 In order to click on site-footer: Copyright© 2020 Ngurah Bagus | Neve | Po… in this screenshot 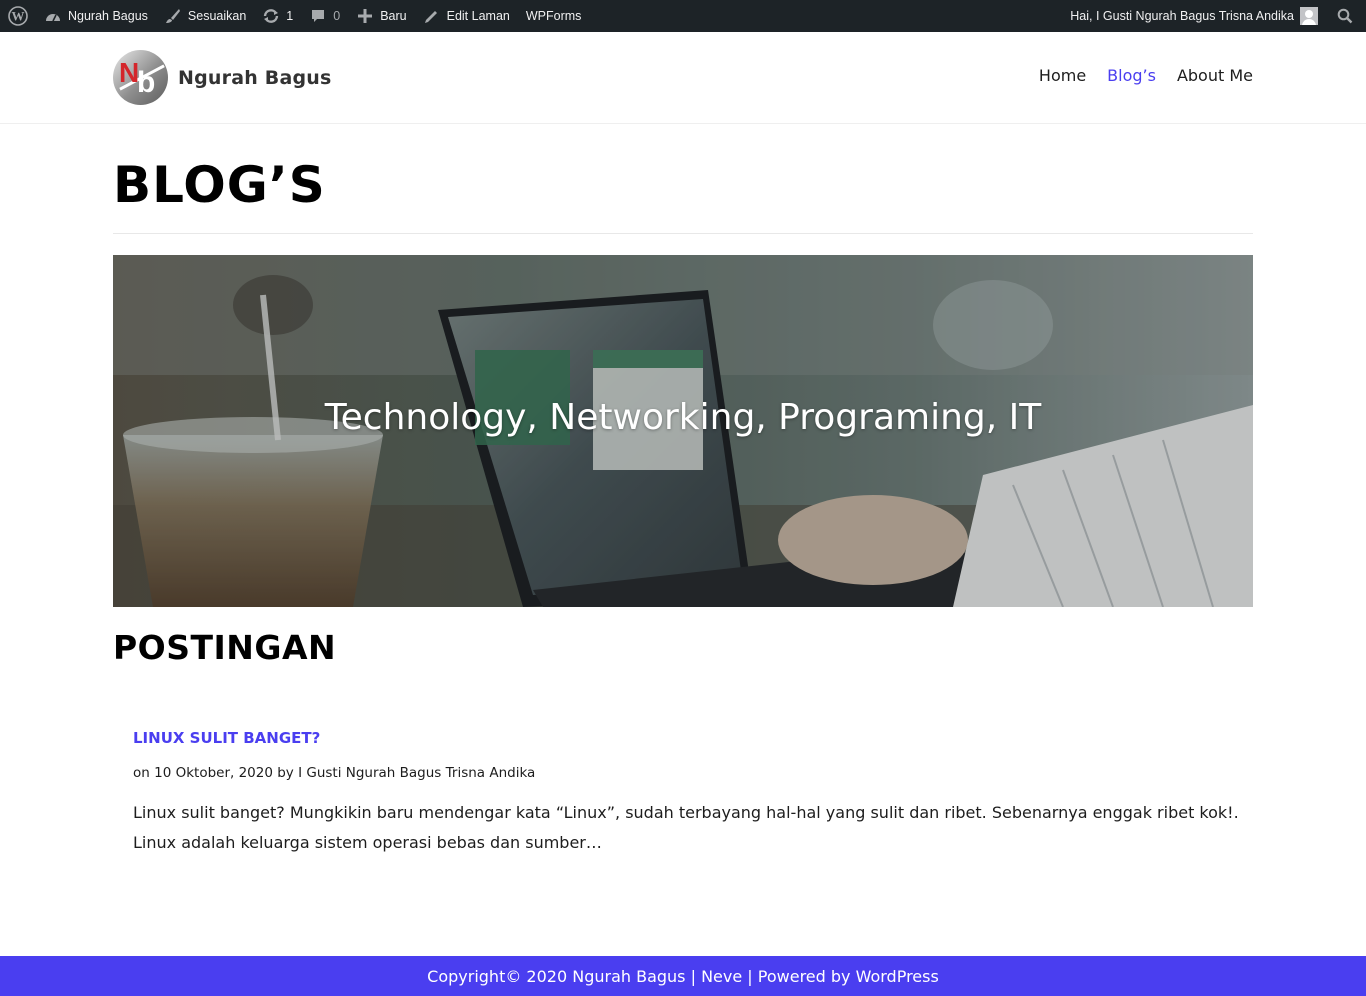, I will do `click(683, 976)`.